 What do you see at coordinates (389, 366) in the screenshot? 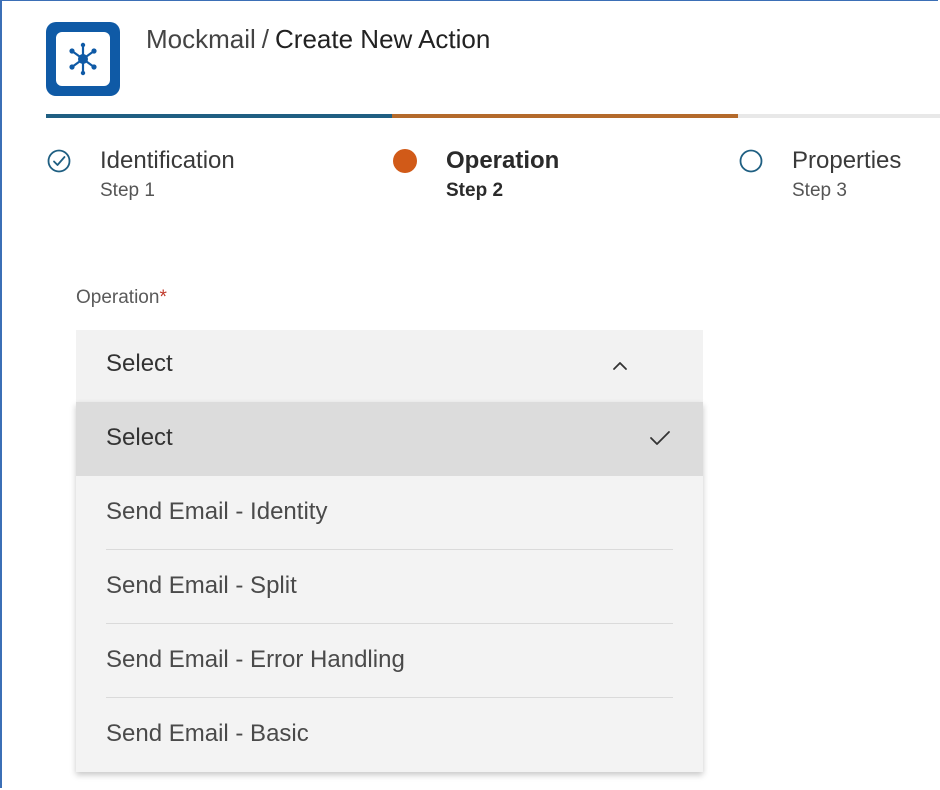
I see `operation-select: Select` at bounding box center [389, 366].